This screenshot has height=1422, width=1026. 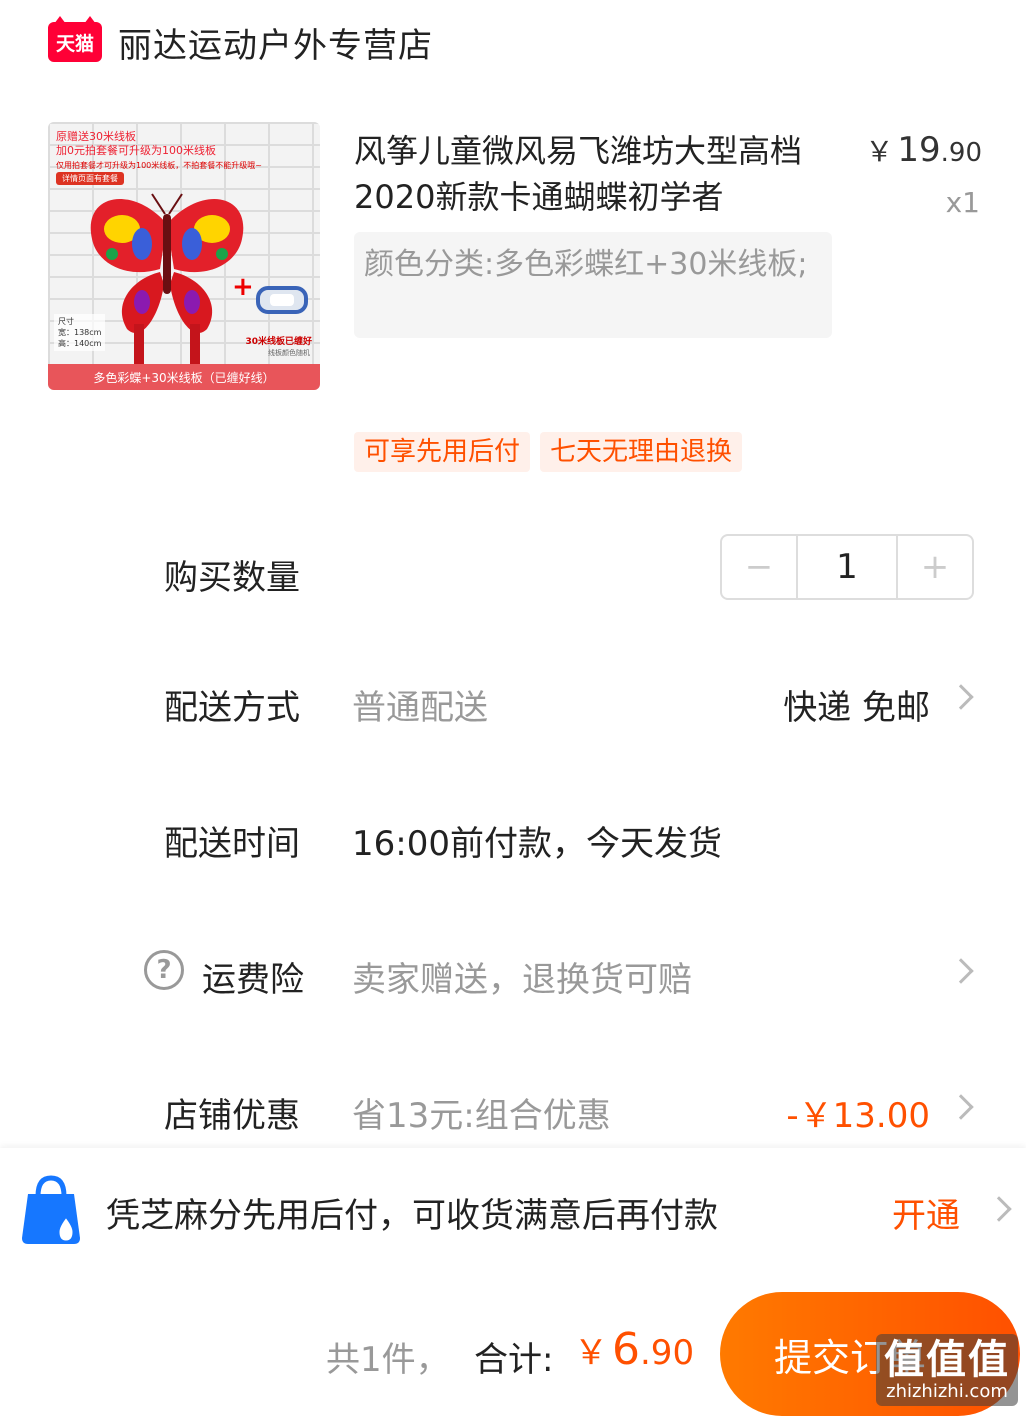 I want to click on product-title: 风筝儿童微风易飞潍坊大型高档2020新款卡通蝴蝶初学者, so click(x=594, y=174).